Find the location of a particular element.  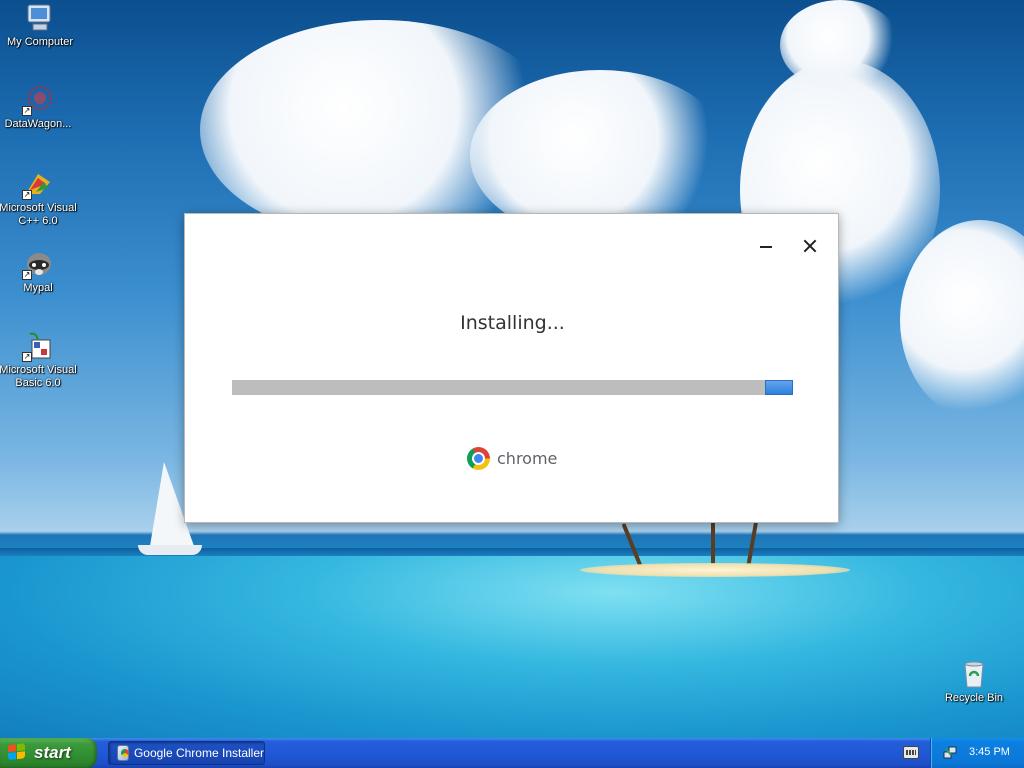

visual-cpp-icon: ↗ is located at coordinates (38, 184).